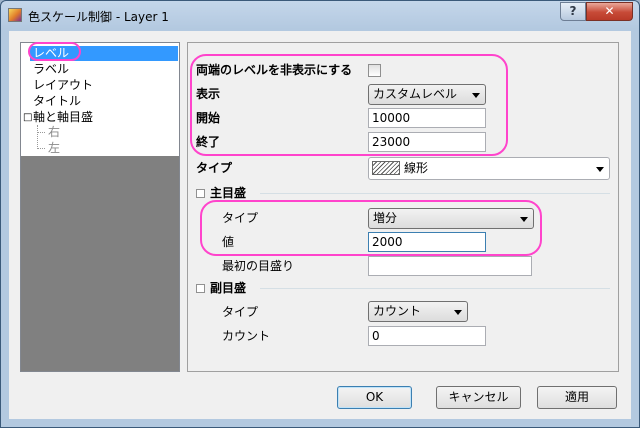  Describe the element at coordinates (228, 288) in the screenshot. I see `minor-ticks-heading: 副目盛` at that location.